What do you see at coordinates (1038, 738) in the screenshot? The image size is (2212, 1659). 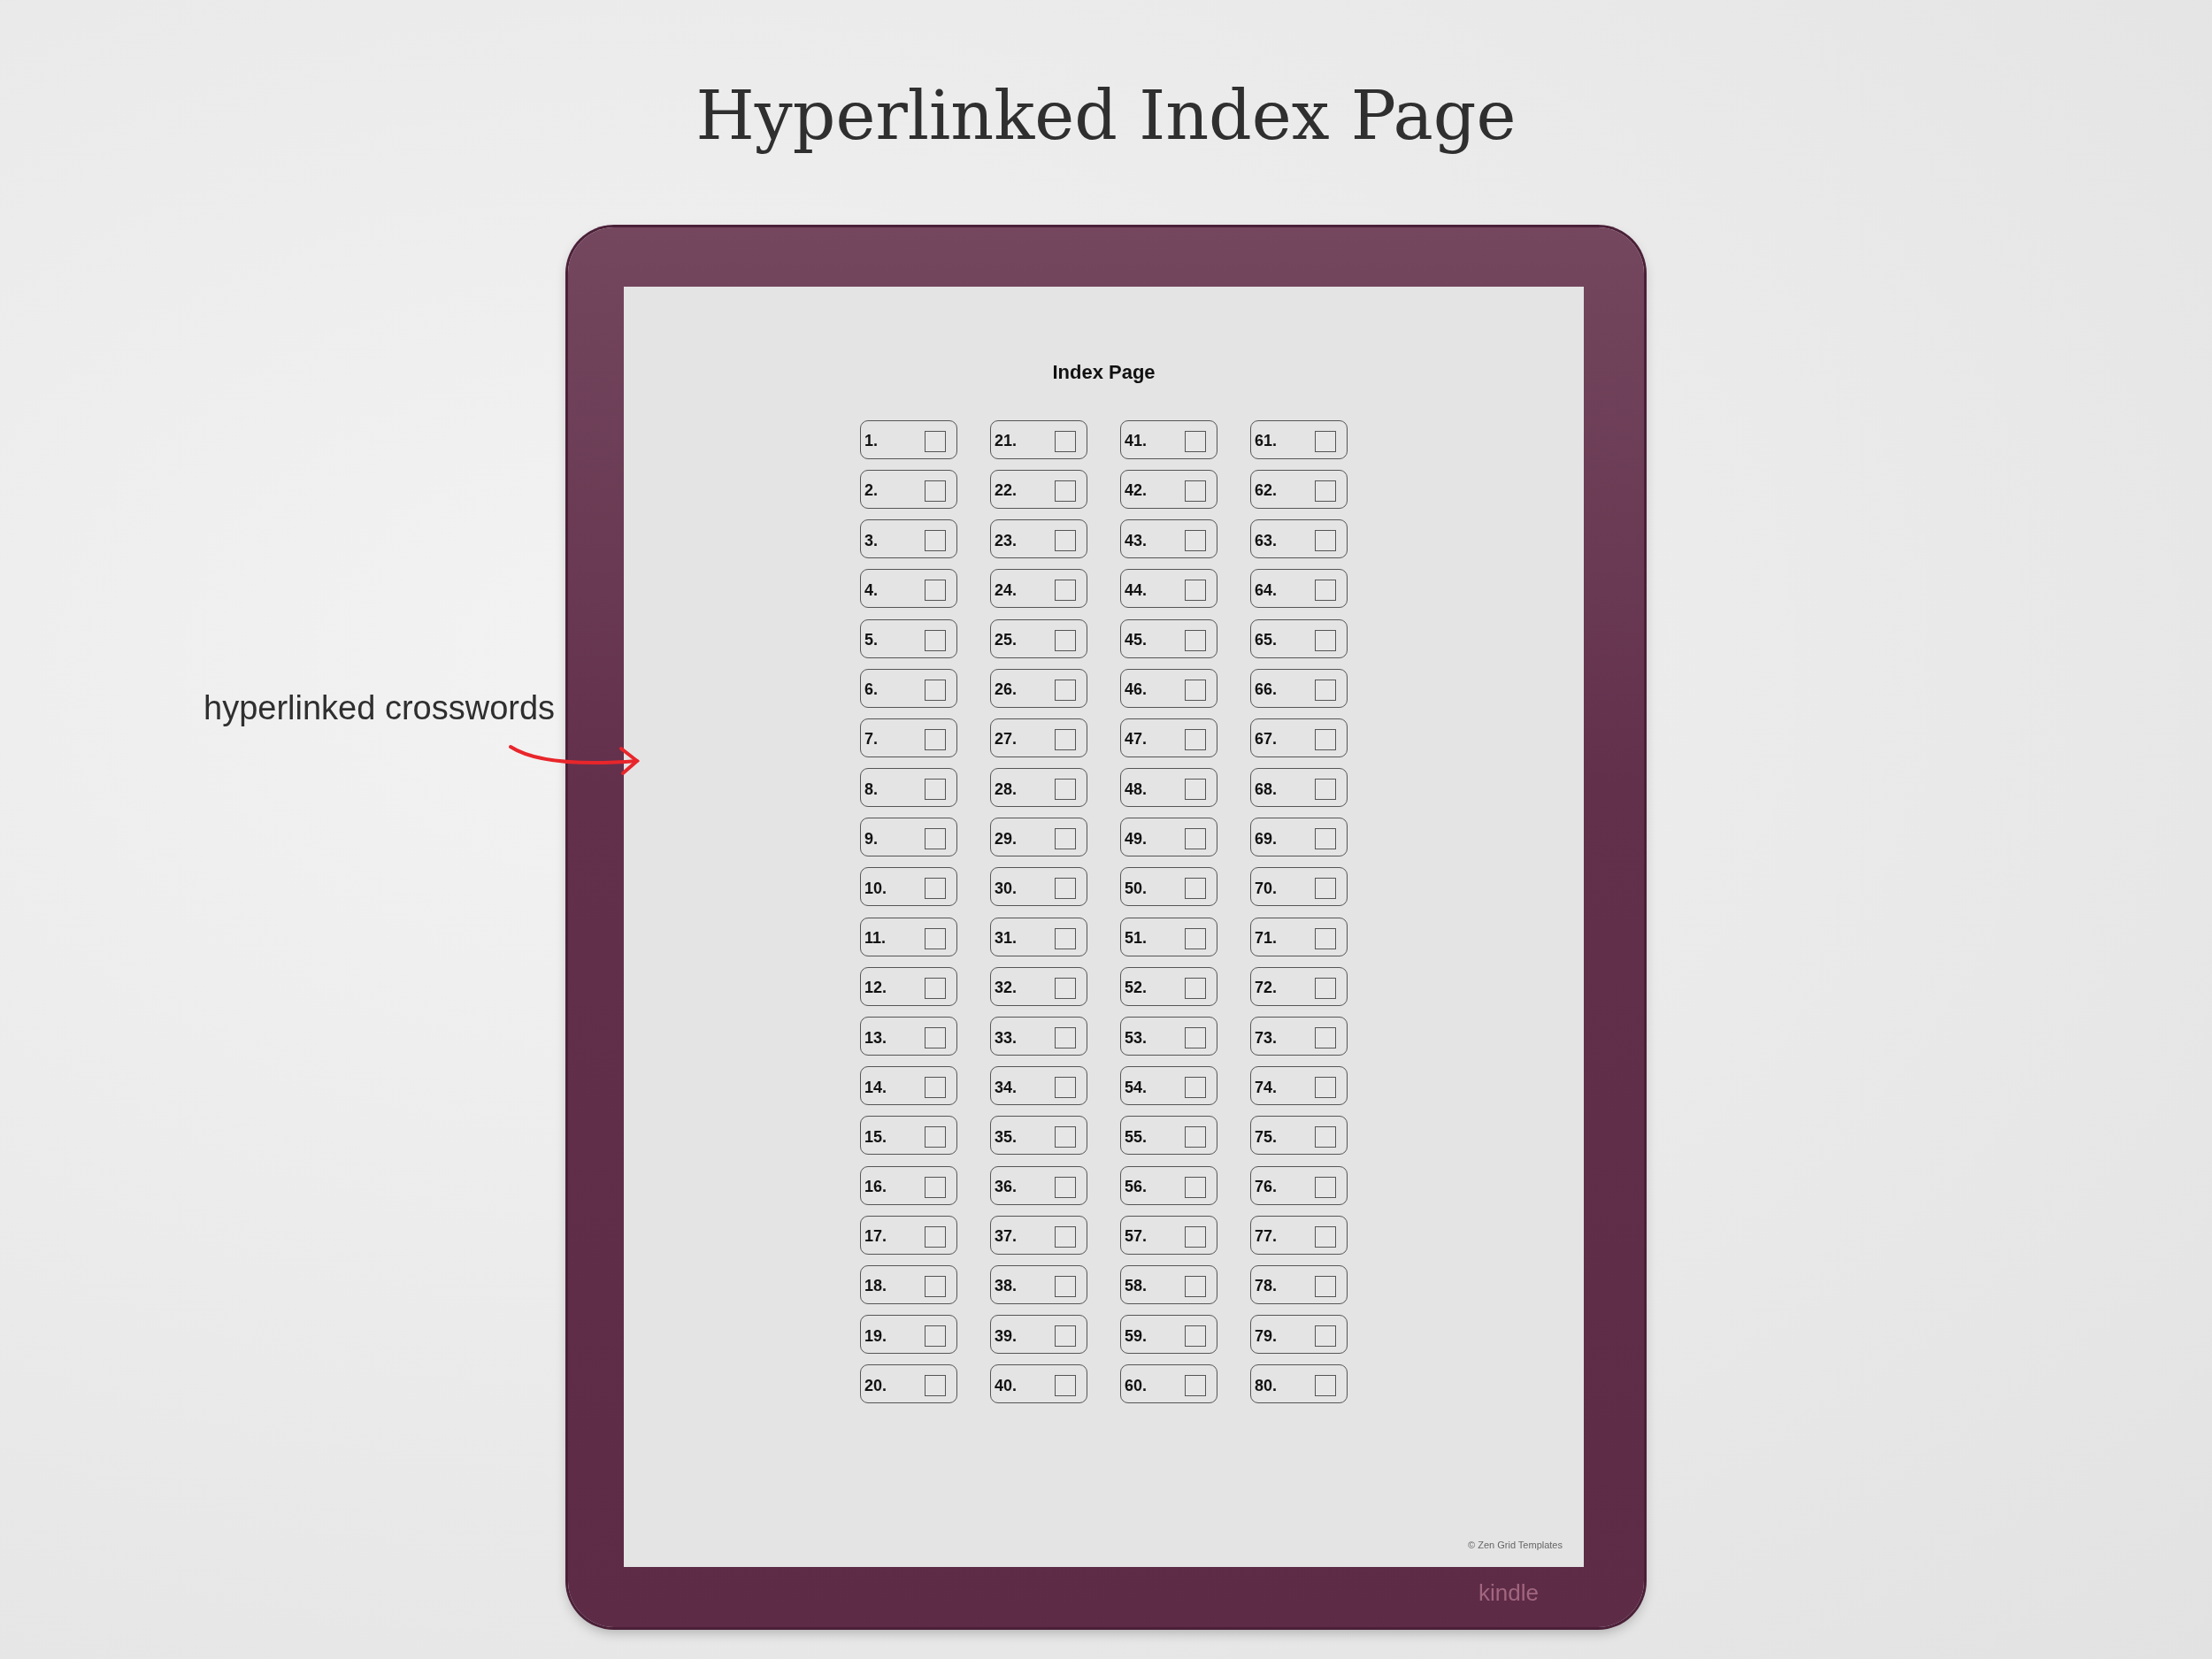 I see `index-link-box: 27.` at bounding box center [1038, 738].